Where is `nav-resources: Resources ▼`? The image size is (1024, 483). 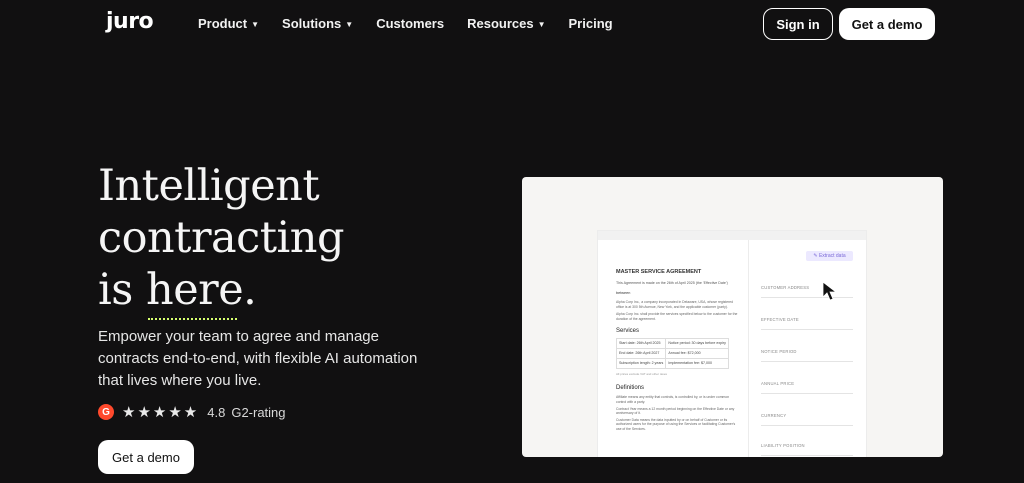 nav-resources: Resources ▼ is located at coordinates (506, 23).